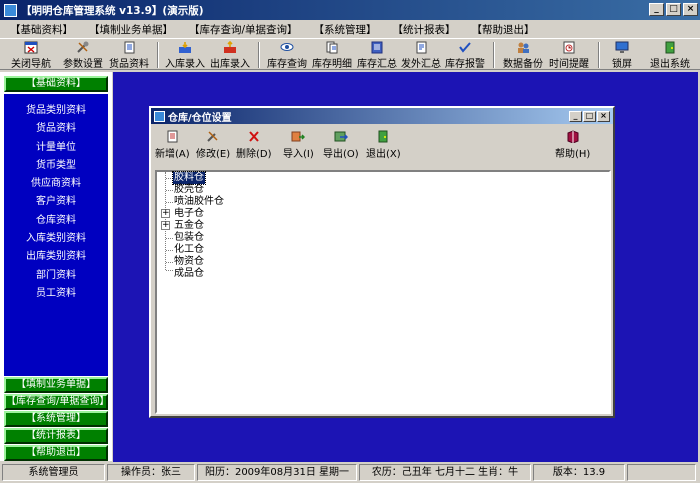  What do you see at coordinates (572, 145) in the screenshot?
I see `help-button: 帮助(H)` at bounding box center [572, 145].